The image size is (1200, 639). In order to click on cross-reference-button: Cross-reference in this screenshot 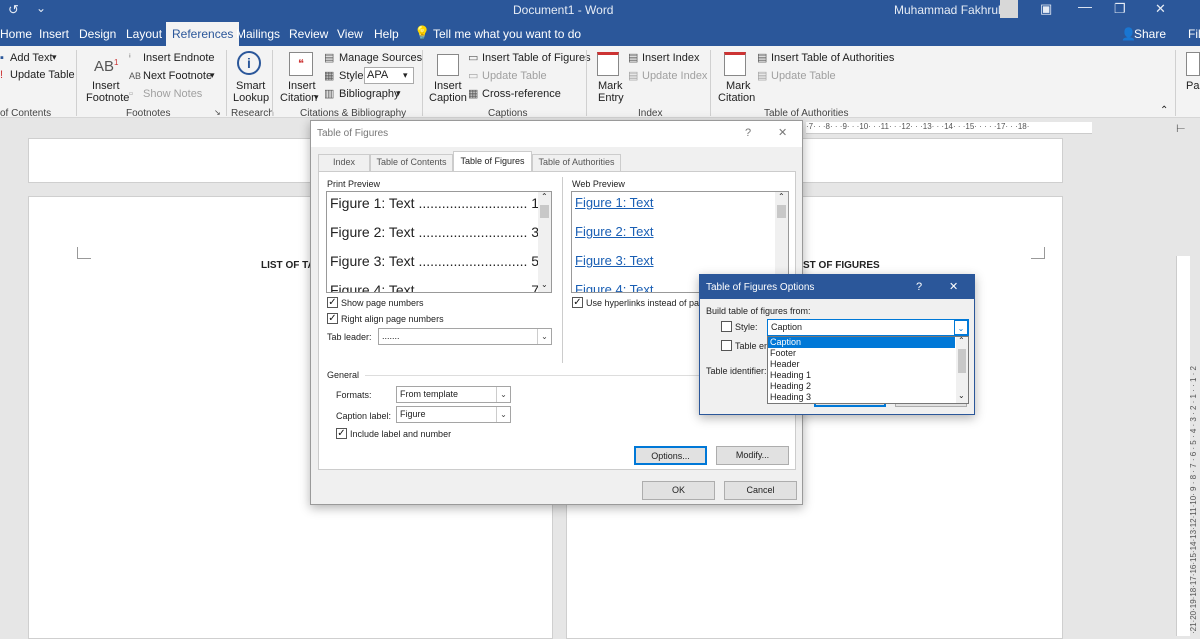, I will do `click(521, 94)`.